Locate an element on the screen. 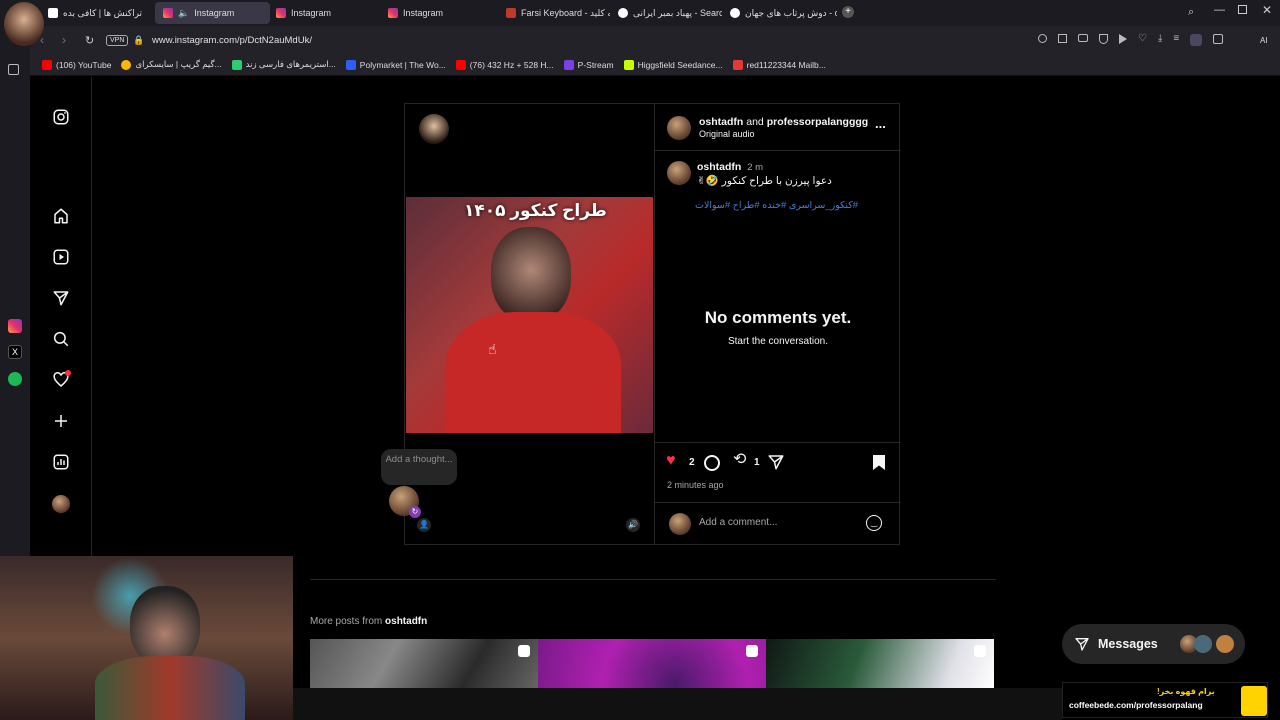  post-media: طراح کنکور ۱۴۰۵ Add a thought... ↻ 👤 🔊 is located at coordinates (517, 324).